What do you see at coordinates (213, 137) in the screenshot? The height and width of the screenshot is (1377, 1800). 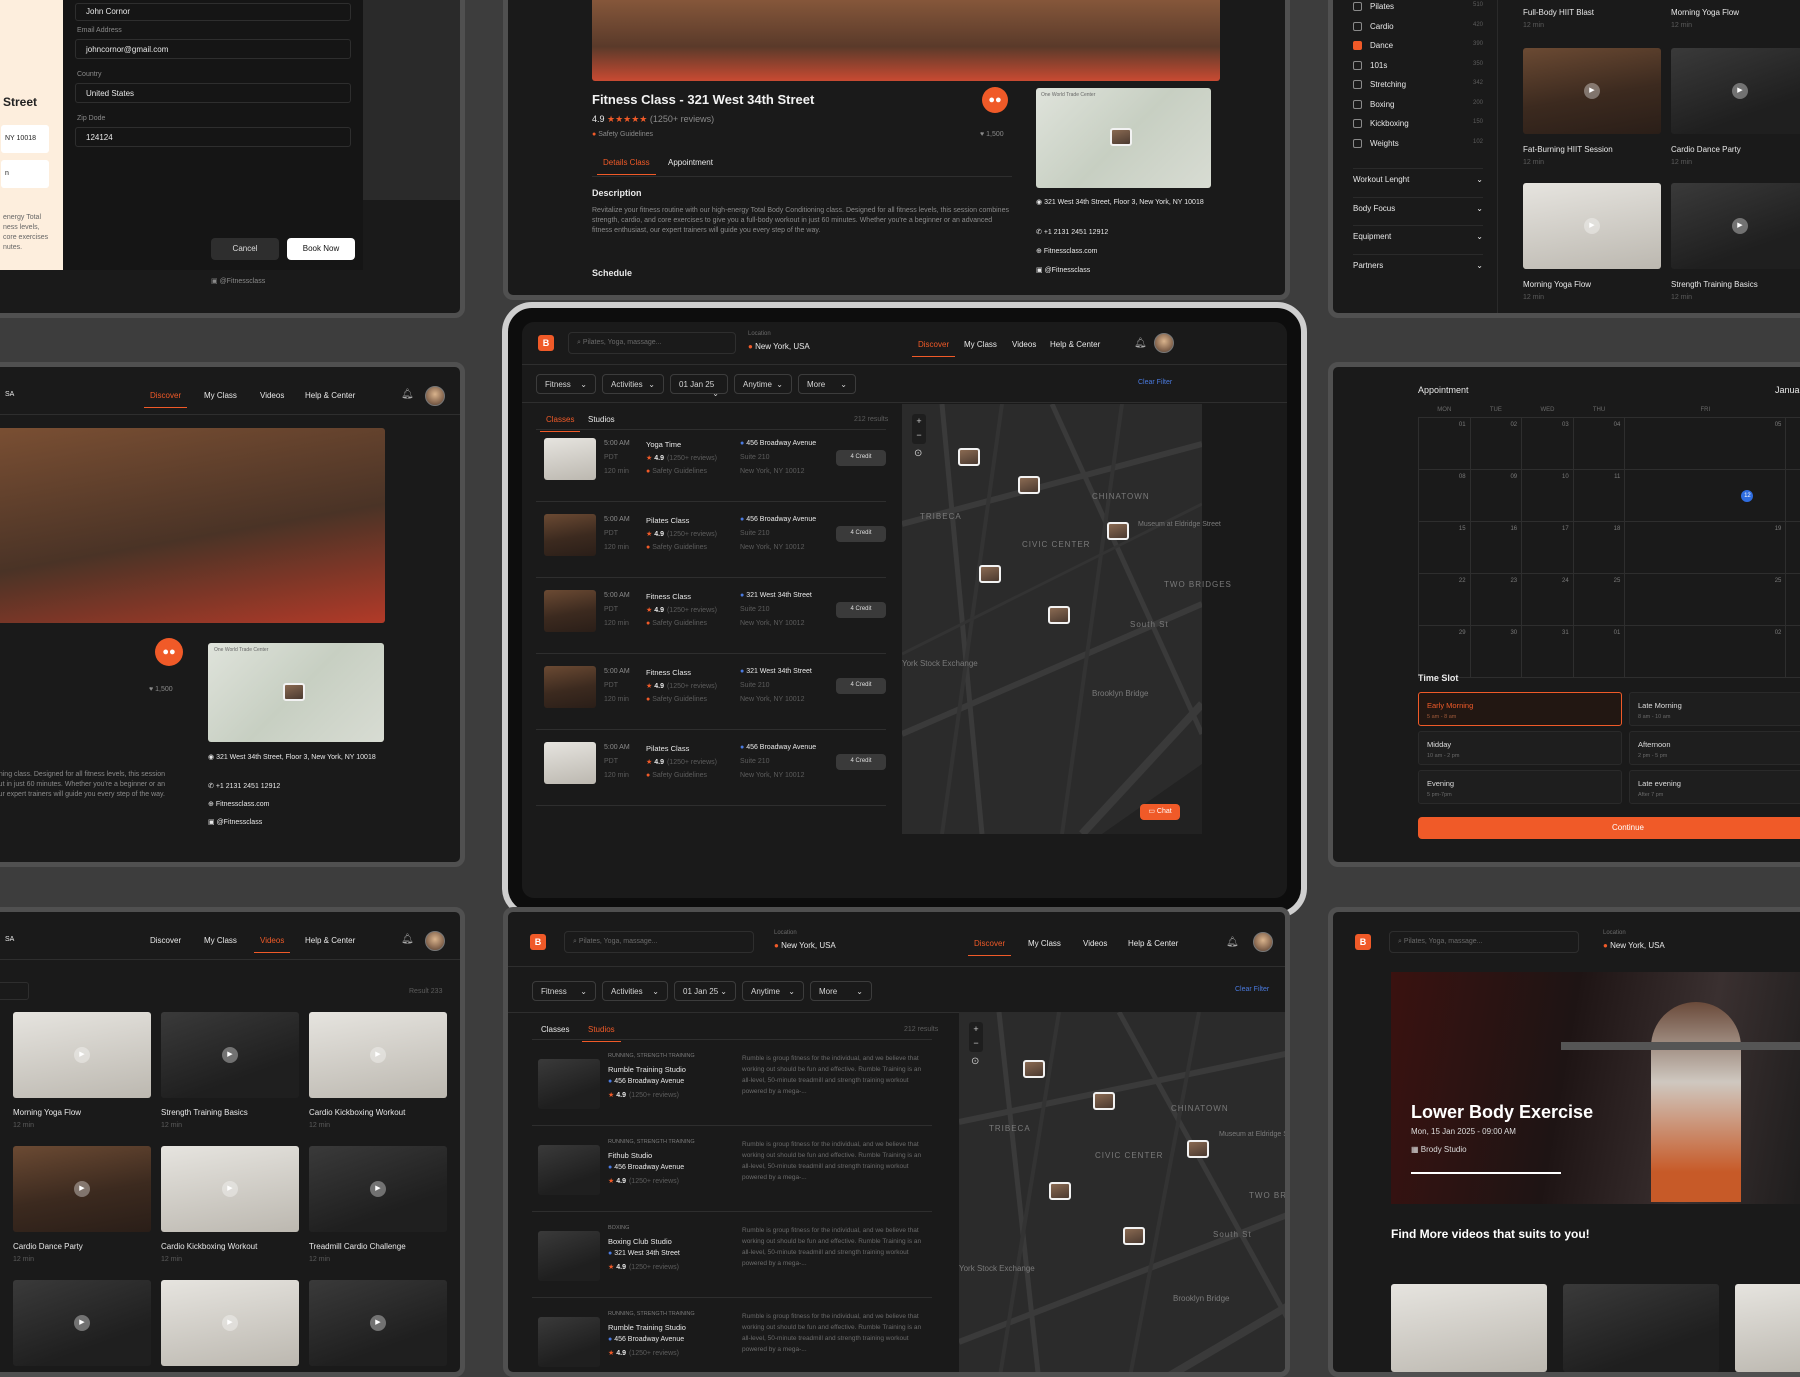 I see `zip-field: 124124` at bounding box center [213, 137].